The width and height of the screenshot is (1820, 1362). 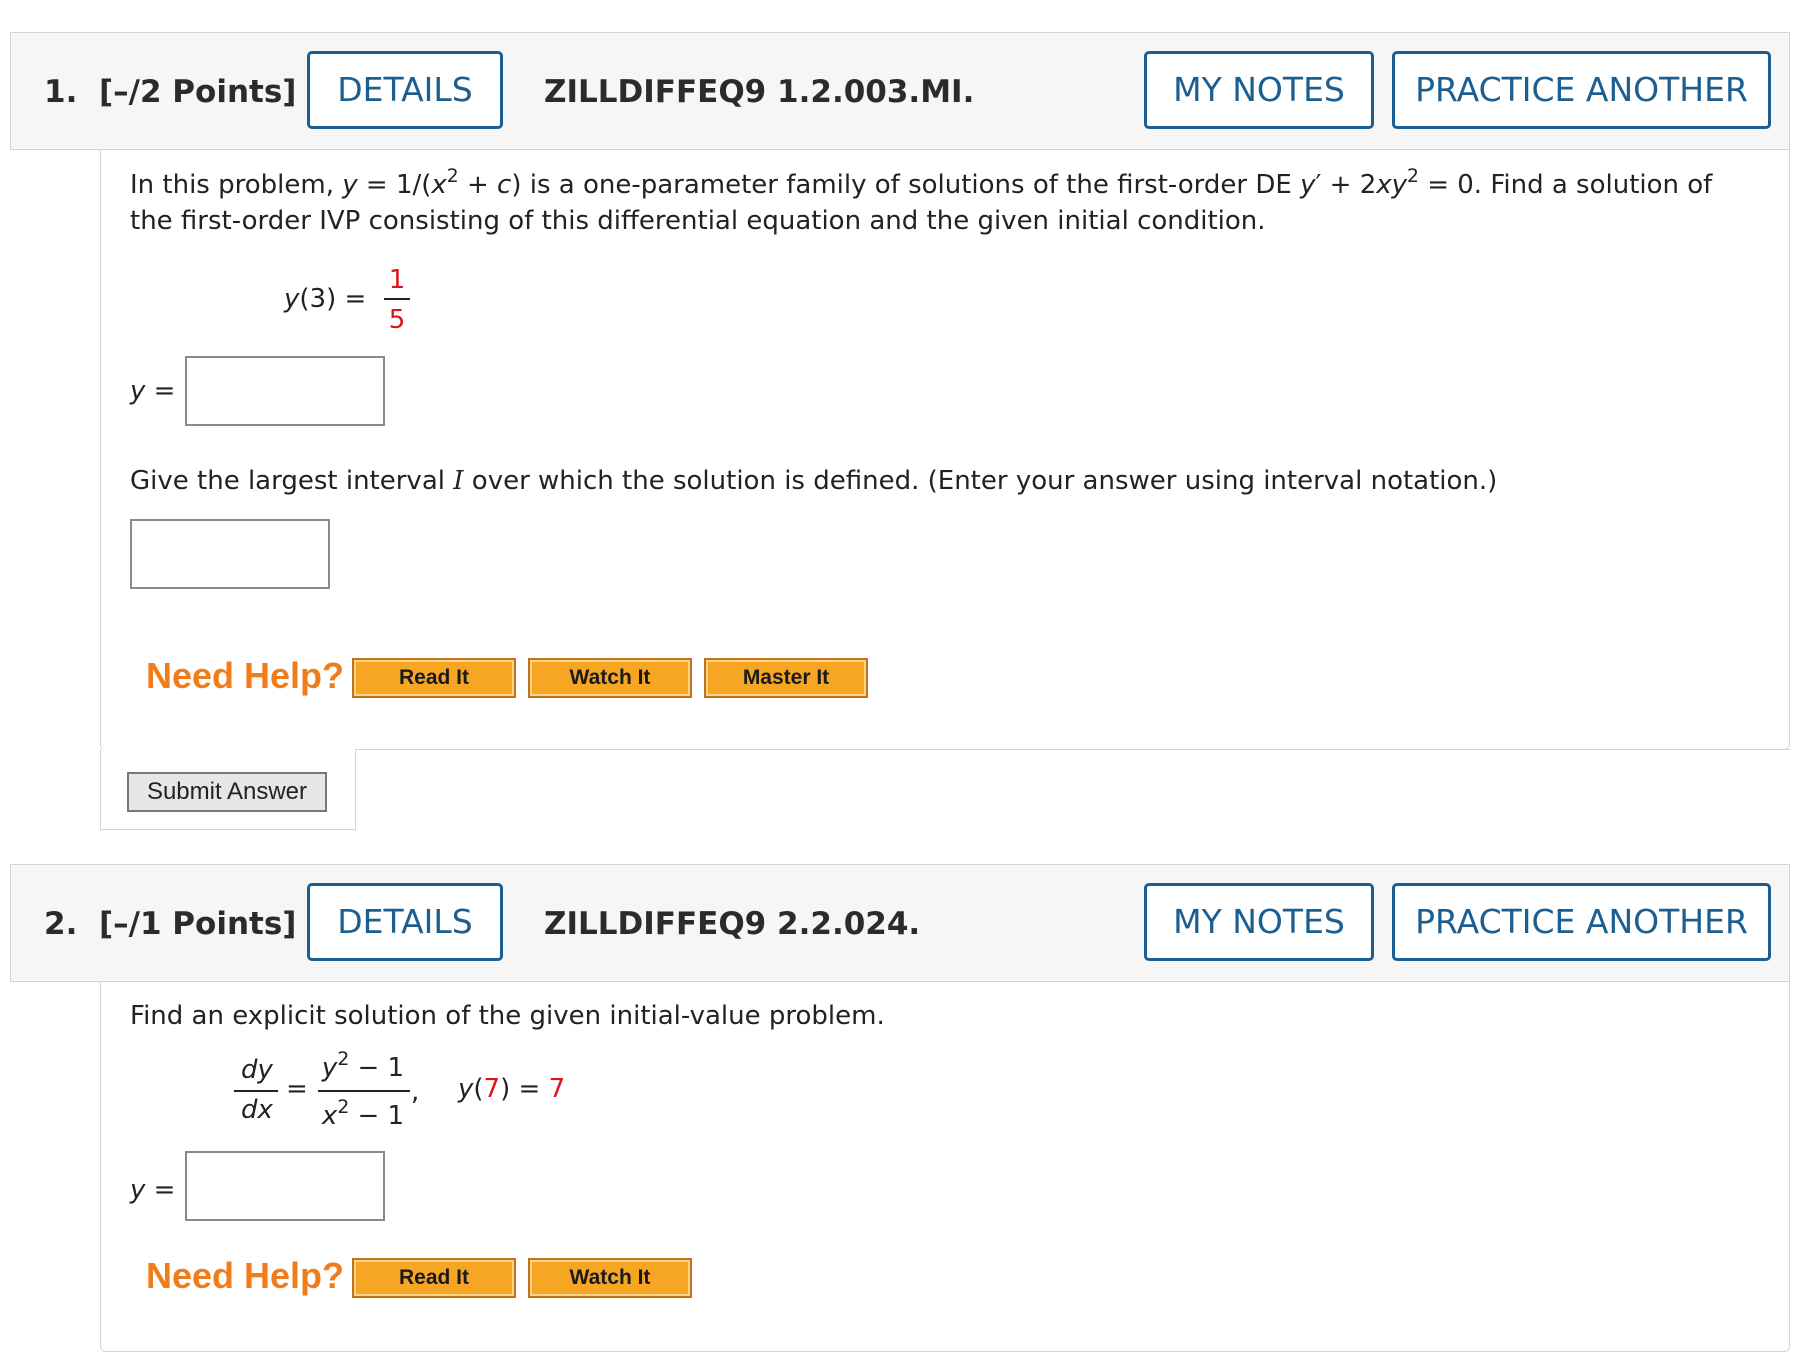 What do you see at coordinates (397, 320) in the screenshot?
I see `fraction-denominator: 5` at bounding box center [397, 320].